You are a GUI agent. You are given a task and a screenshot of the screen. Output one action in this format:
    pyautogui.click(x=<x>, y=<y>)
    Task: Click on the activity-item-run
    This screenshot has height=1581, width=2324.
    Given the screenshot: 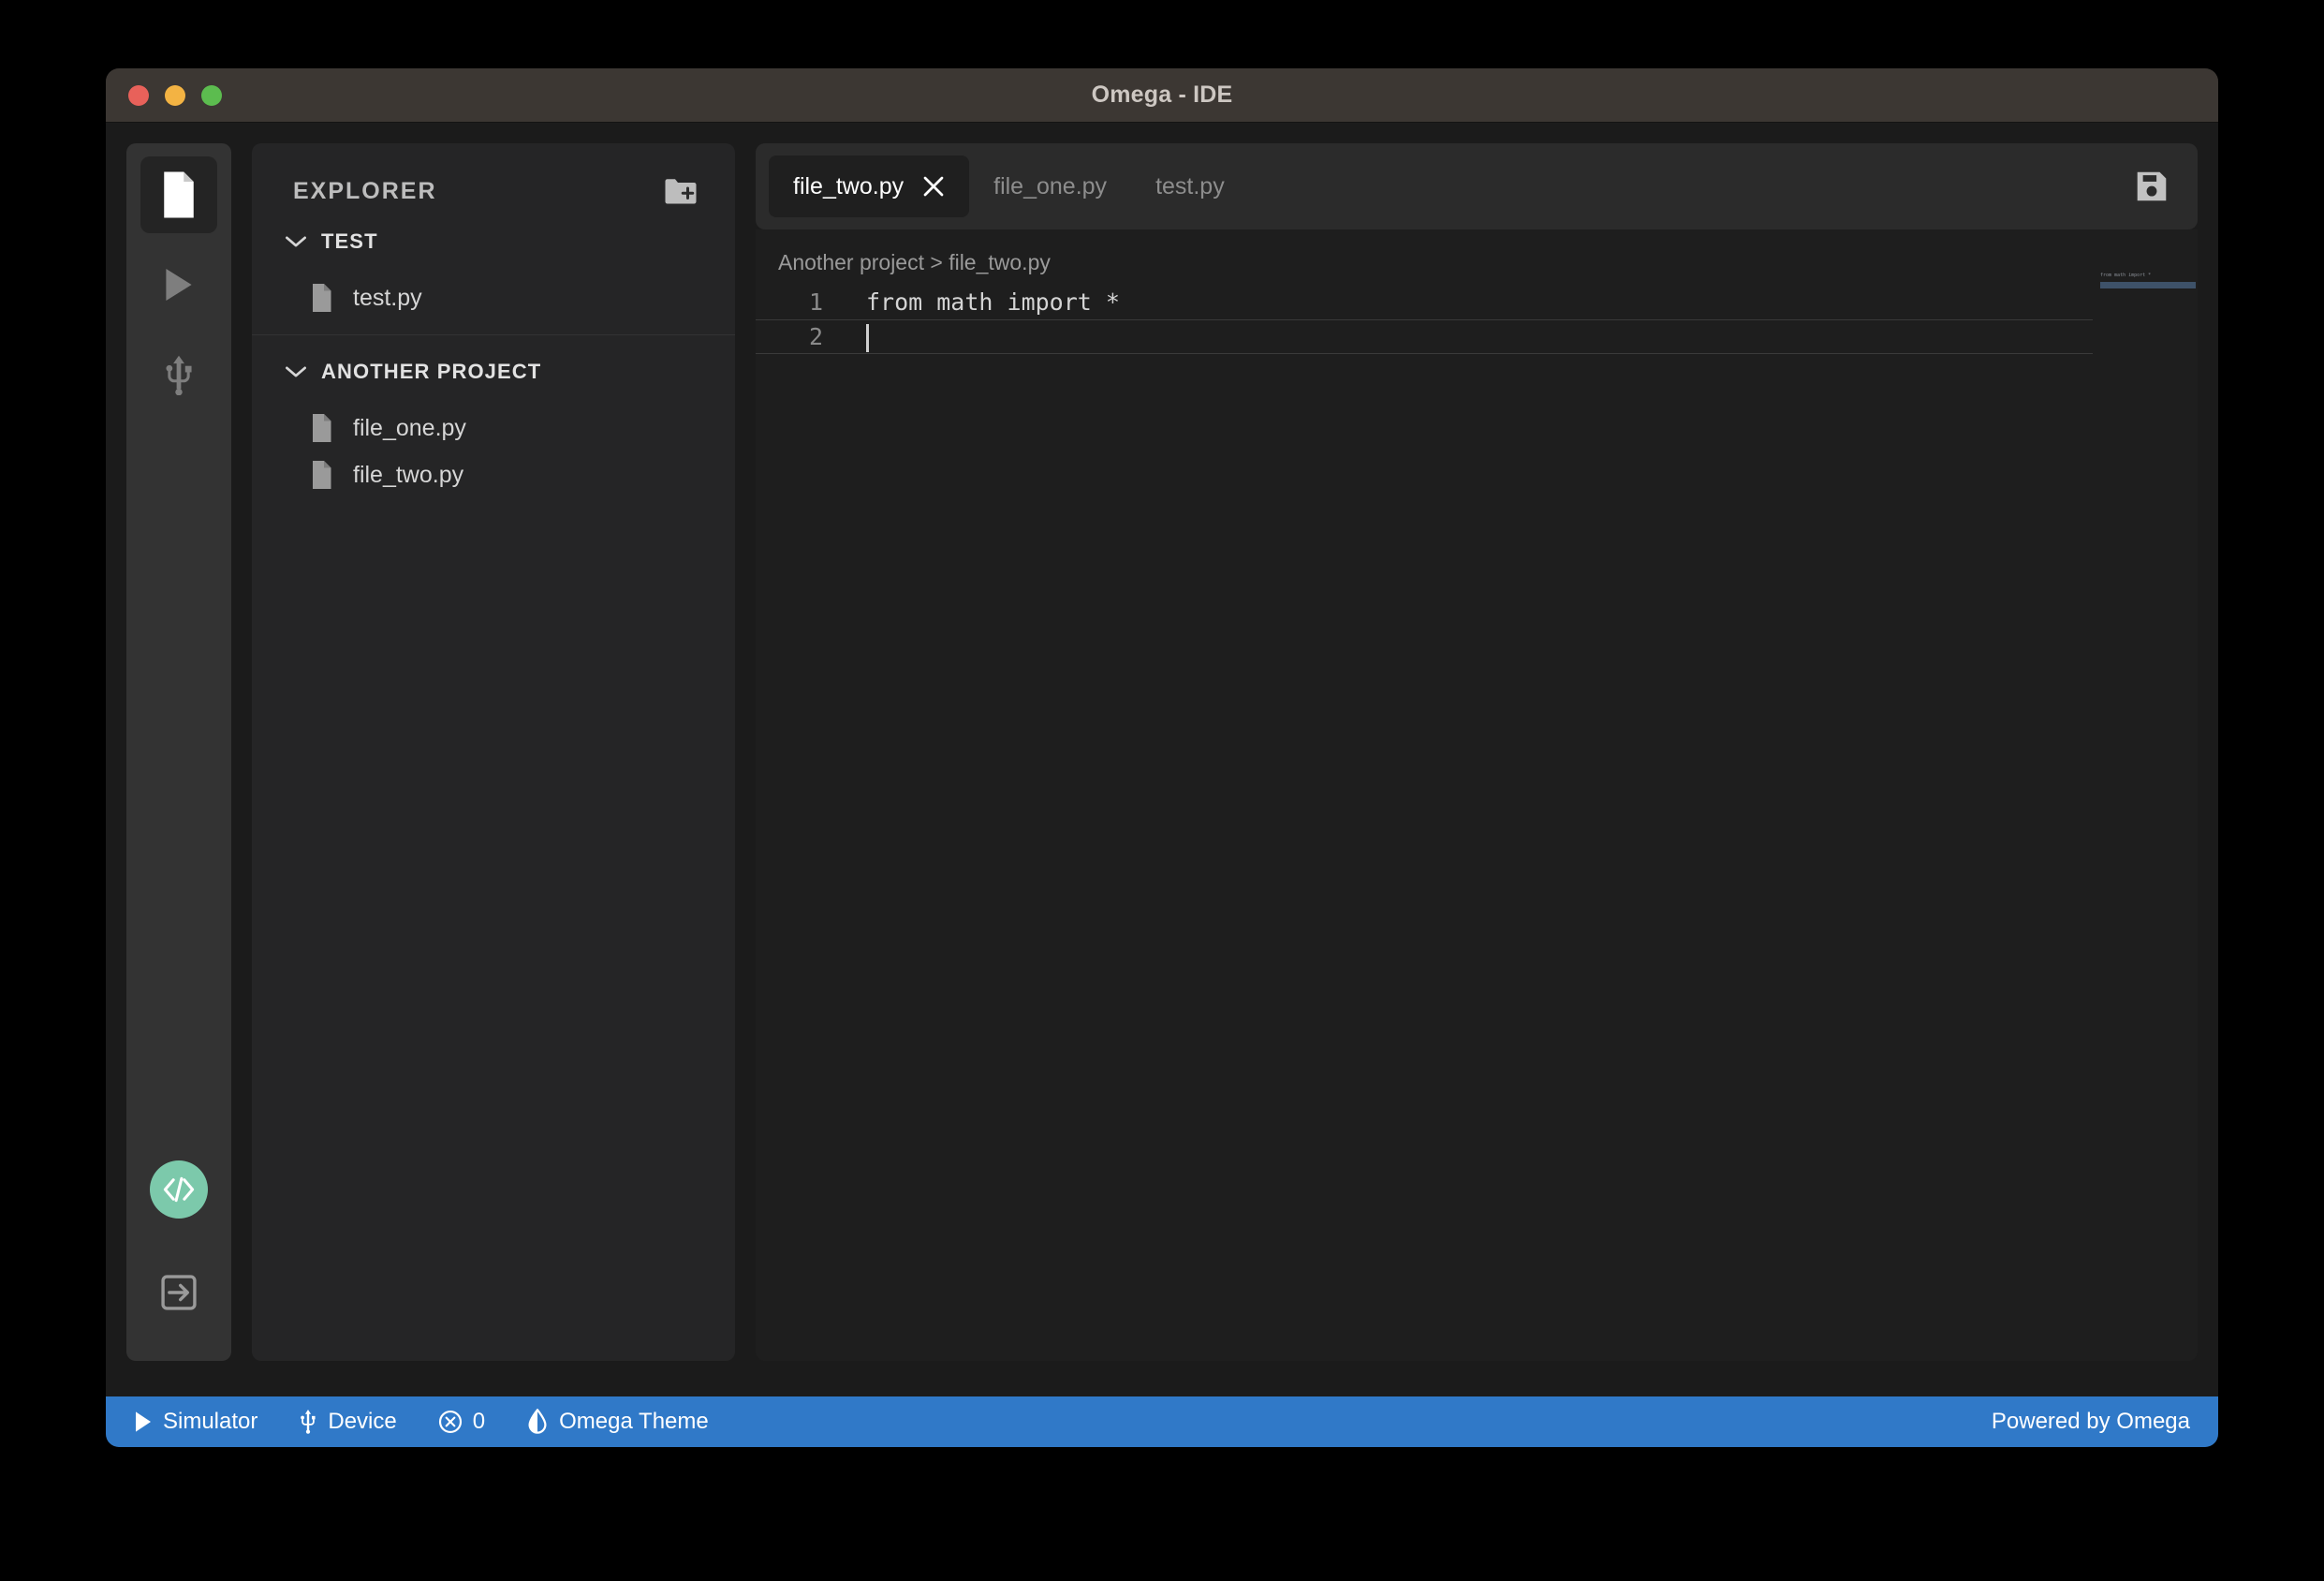 What is the action you would take?
    pyautogui.click(x=178, y=284)
    